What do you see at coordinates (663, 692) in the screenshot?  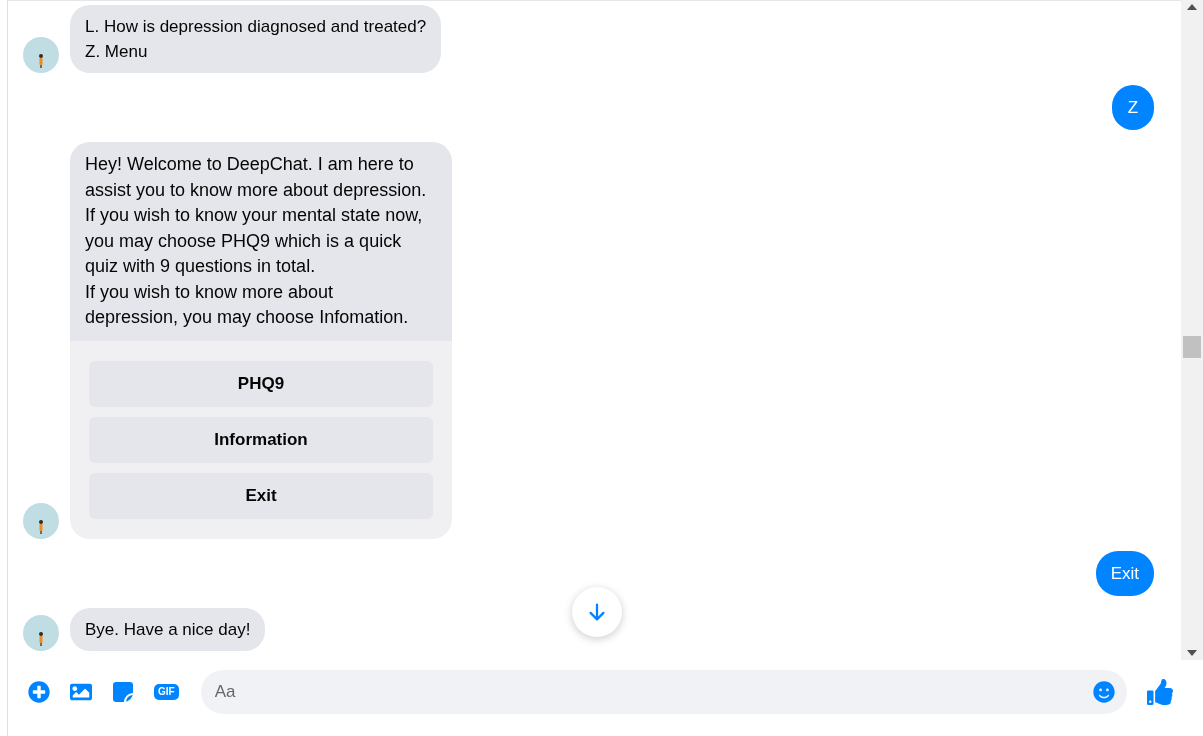 I see `message-input: Aa` at bounding box center [663, 692].